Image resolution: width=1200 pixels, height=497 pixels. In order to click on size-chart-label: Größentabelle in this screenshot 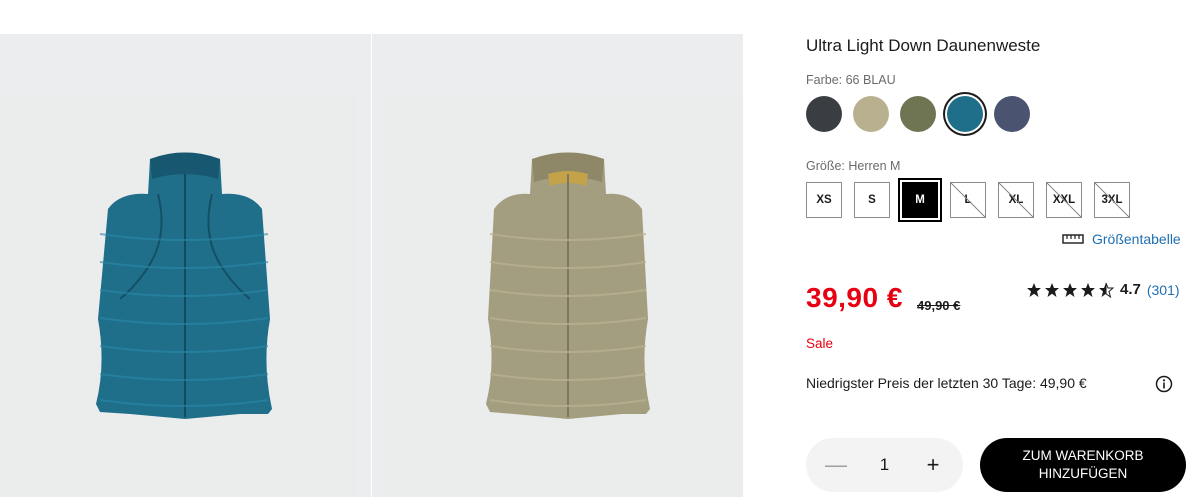, I will do `click(1136, 239)`.